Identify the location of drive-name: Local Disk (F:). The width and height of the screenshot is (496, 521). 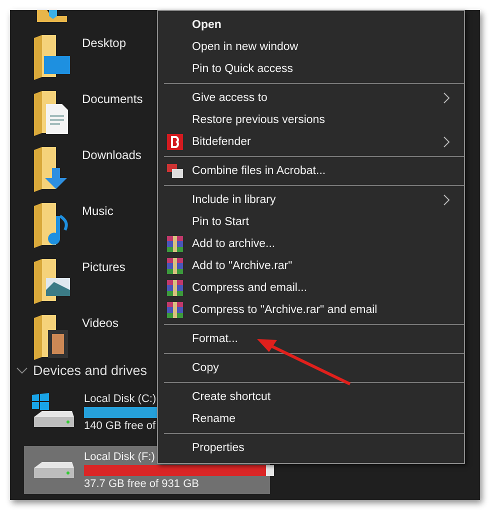
(119, 456).